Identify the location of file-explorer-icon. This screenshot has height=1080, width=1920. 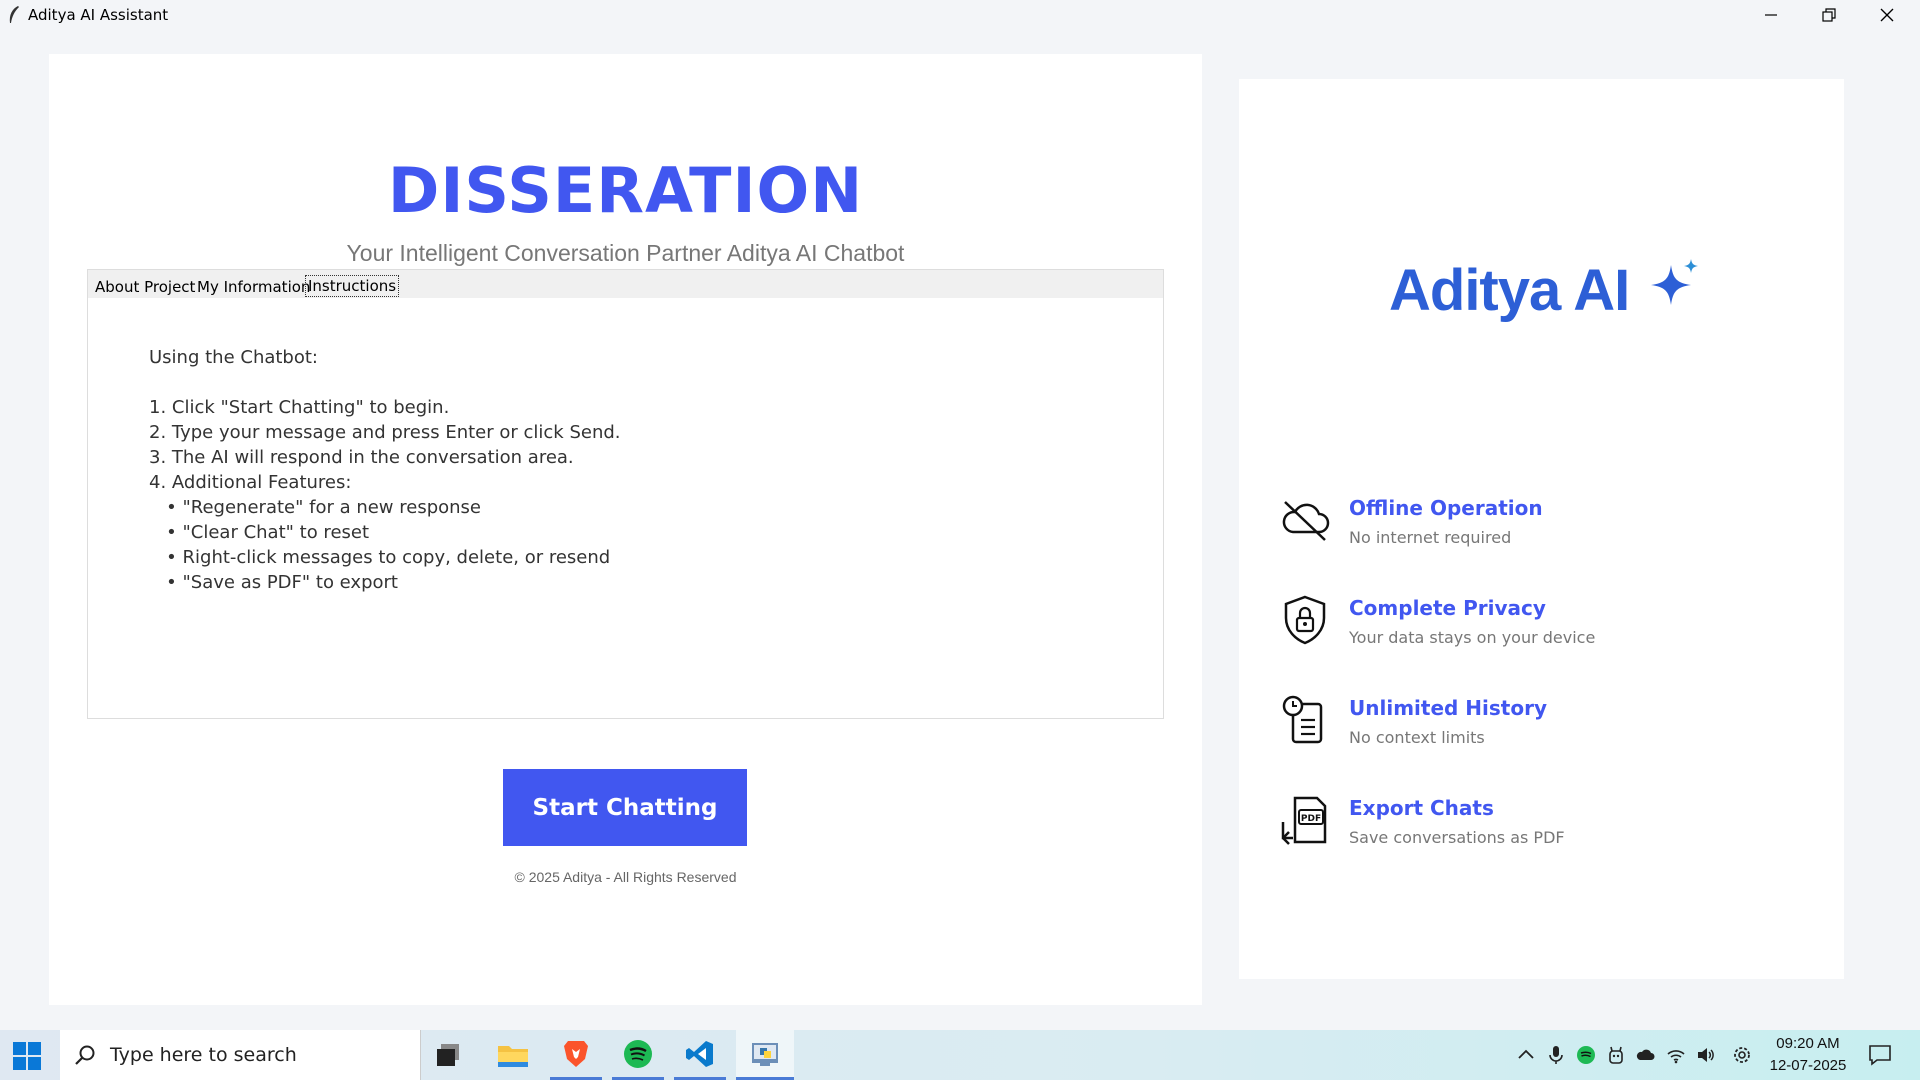
(513, 1056).